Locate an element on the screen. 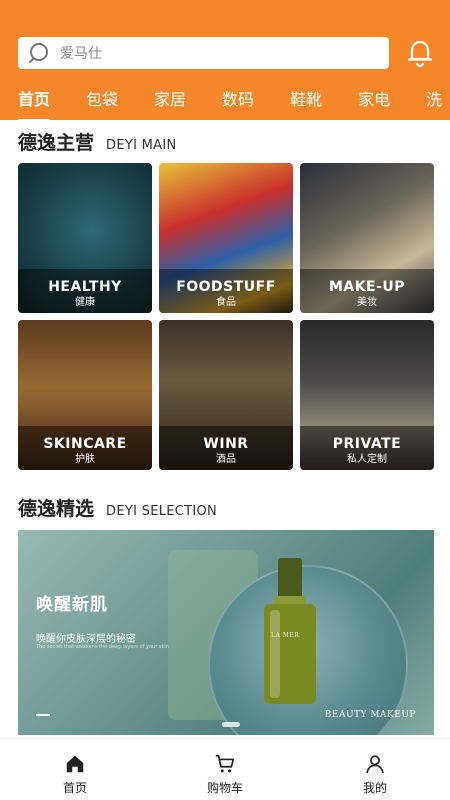 This screenshot has height=800, width=450. tab-home: 首页 is located at coordinates (34, 104).